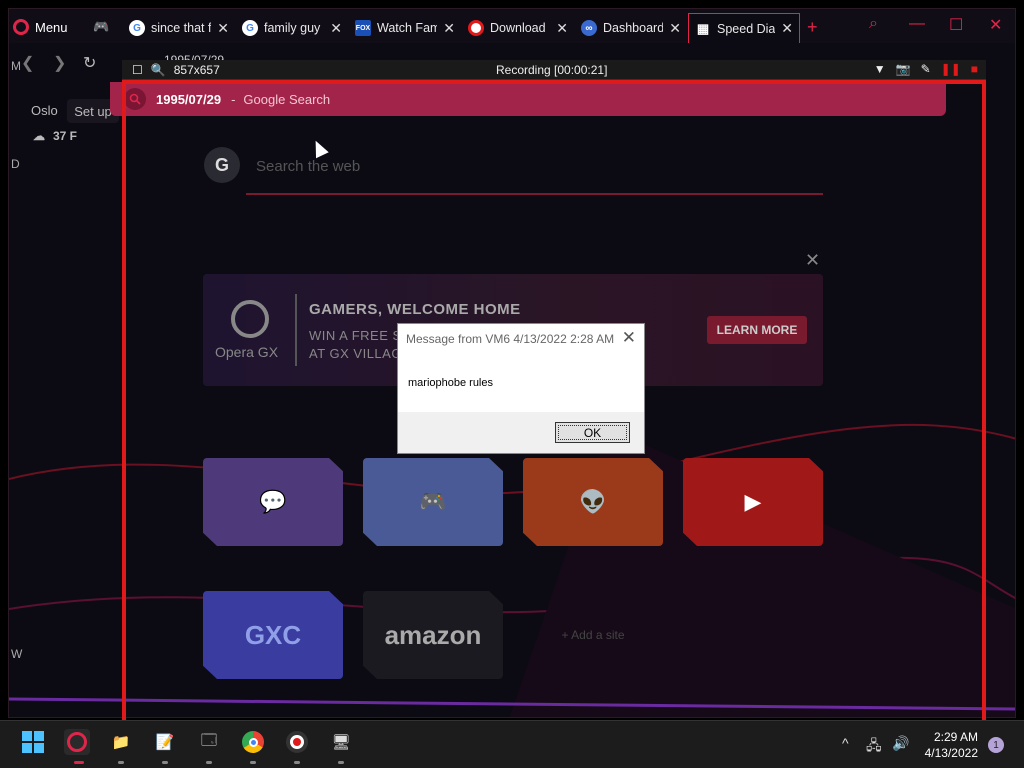  I want to click on new-tab-button: +, so click(812, 27).